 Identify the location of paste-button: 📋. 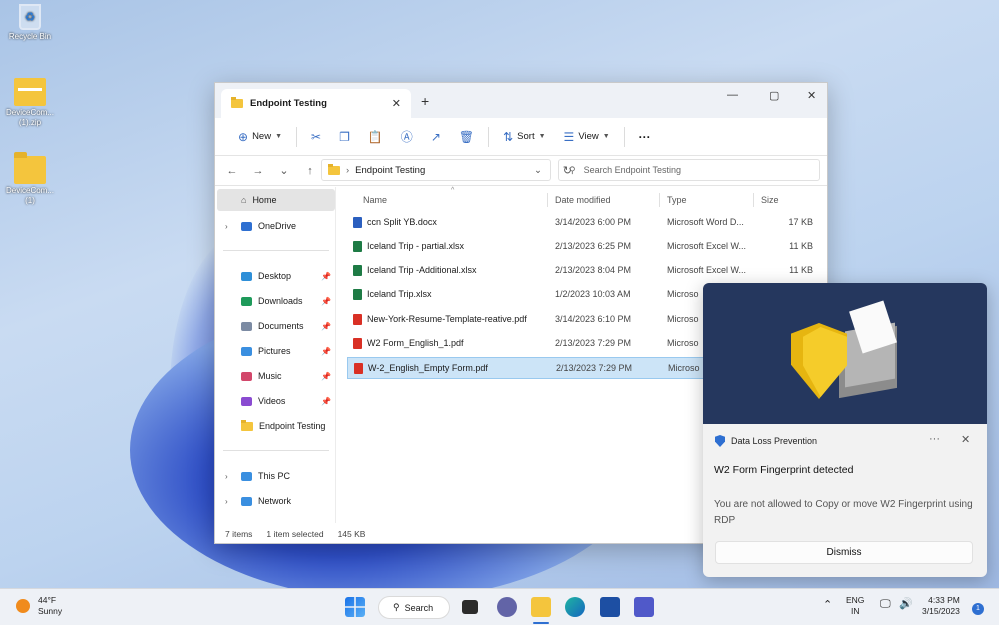
(375, 137).